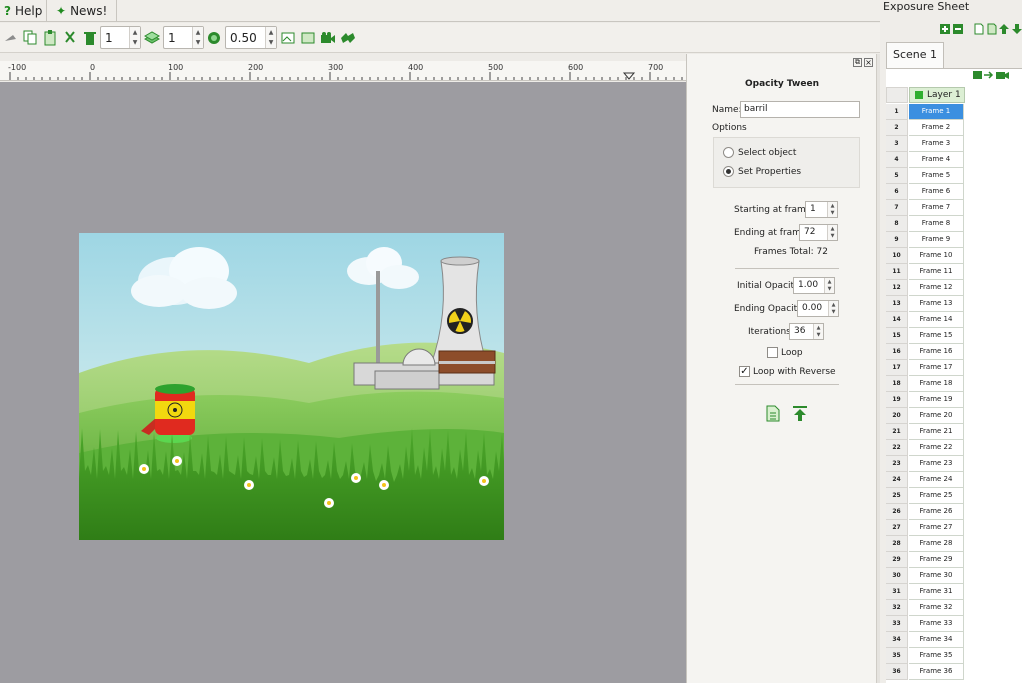  Describe the element at coordinates (936, 176) in the screenshot. I see `frame-cell: Frame 5` at that location.